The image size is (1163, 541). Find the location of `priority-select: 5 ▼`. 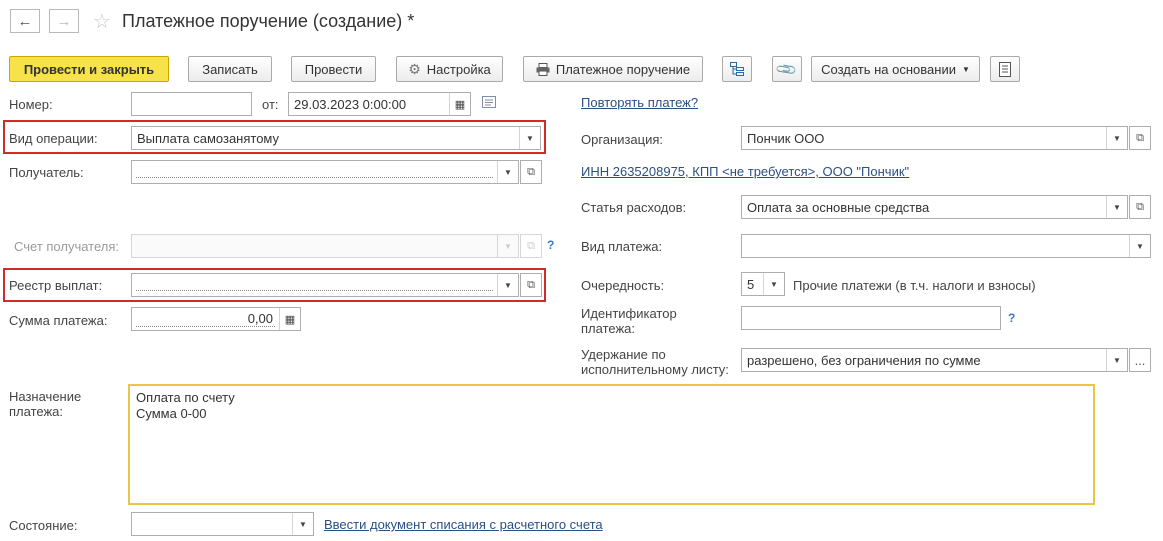

priority-select: 5 ▼ is located at coordinates (763, 284).